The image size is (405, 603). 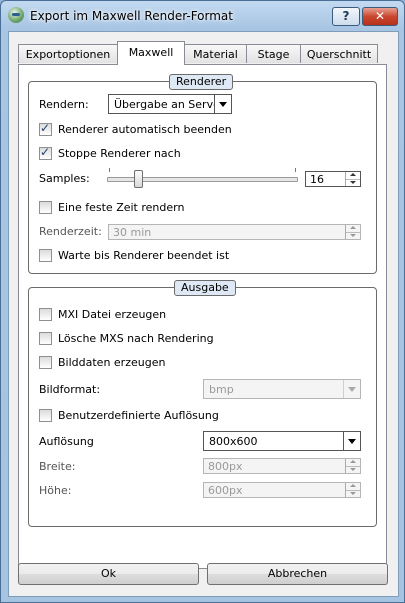 I want to click on height-stepper-buttons, so click(x=352, y=490).